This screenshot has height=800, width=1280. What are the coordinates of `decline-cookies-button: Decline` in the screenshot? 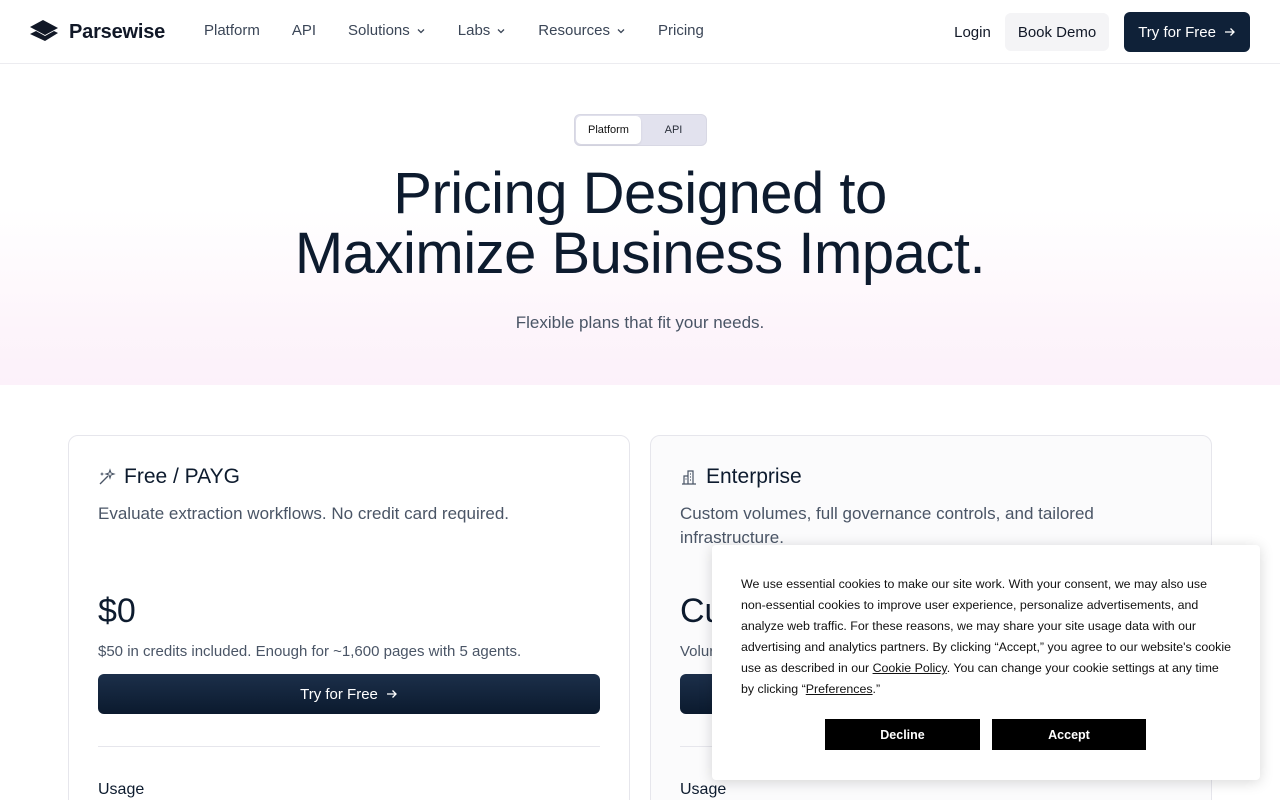 It's located at (902, 734).